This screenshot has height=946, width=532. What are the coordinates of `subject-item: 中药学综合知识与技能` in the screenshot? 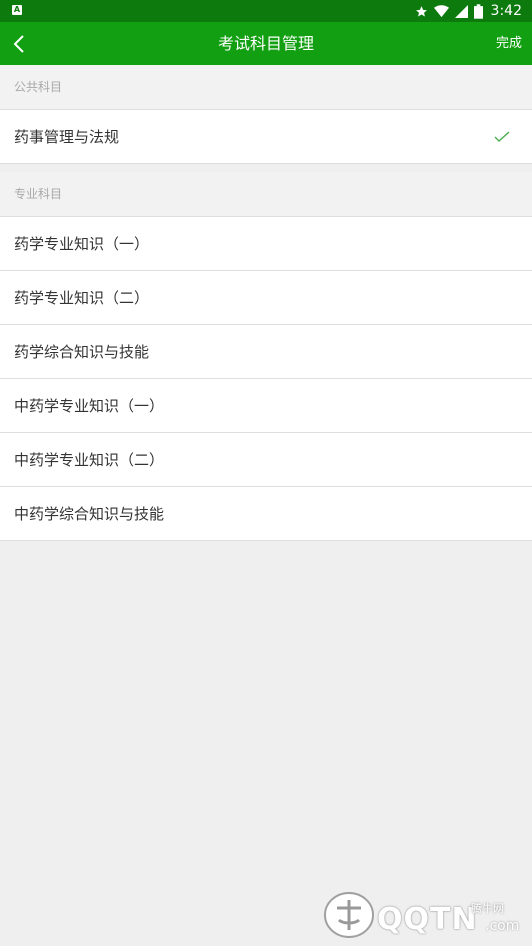 It's located at (266, 514).